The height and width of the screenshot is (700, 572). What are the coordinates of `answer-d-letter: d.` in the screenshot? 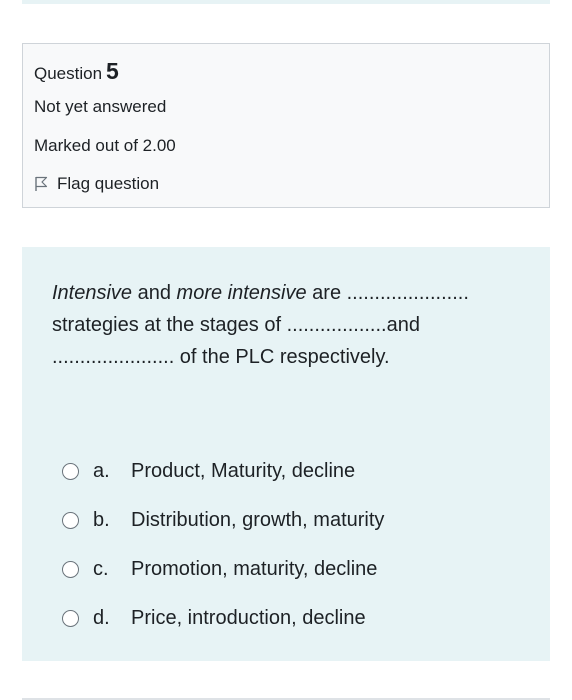 It's located at (101, 618).